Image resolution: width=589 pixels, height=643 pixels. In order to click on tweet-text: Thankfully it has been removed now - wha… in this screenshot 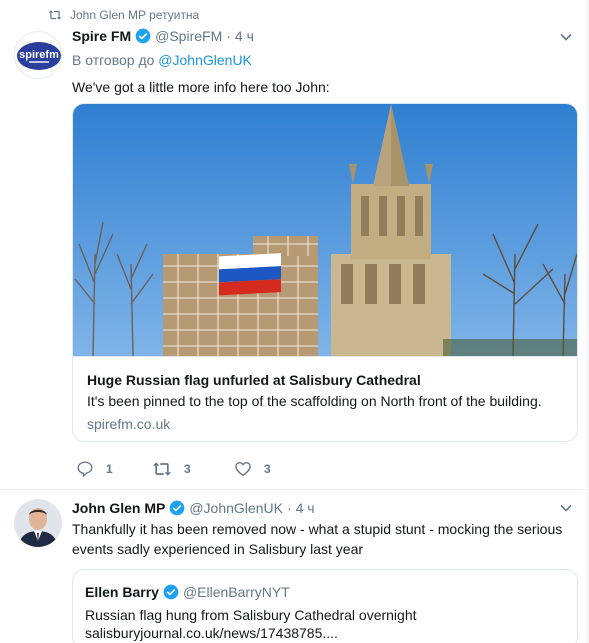, I will do `click(317, 539)`.